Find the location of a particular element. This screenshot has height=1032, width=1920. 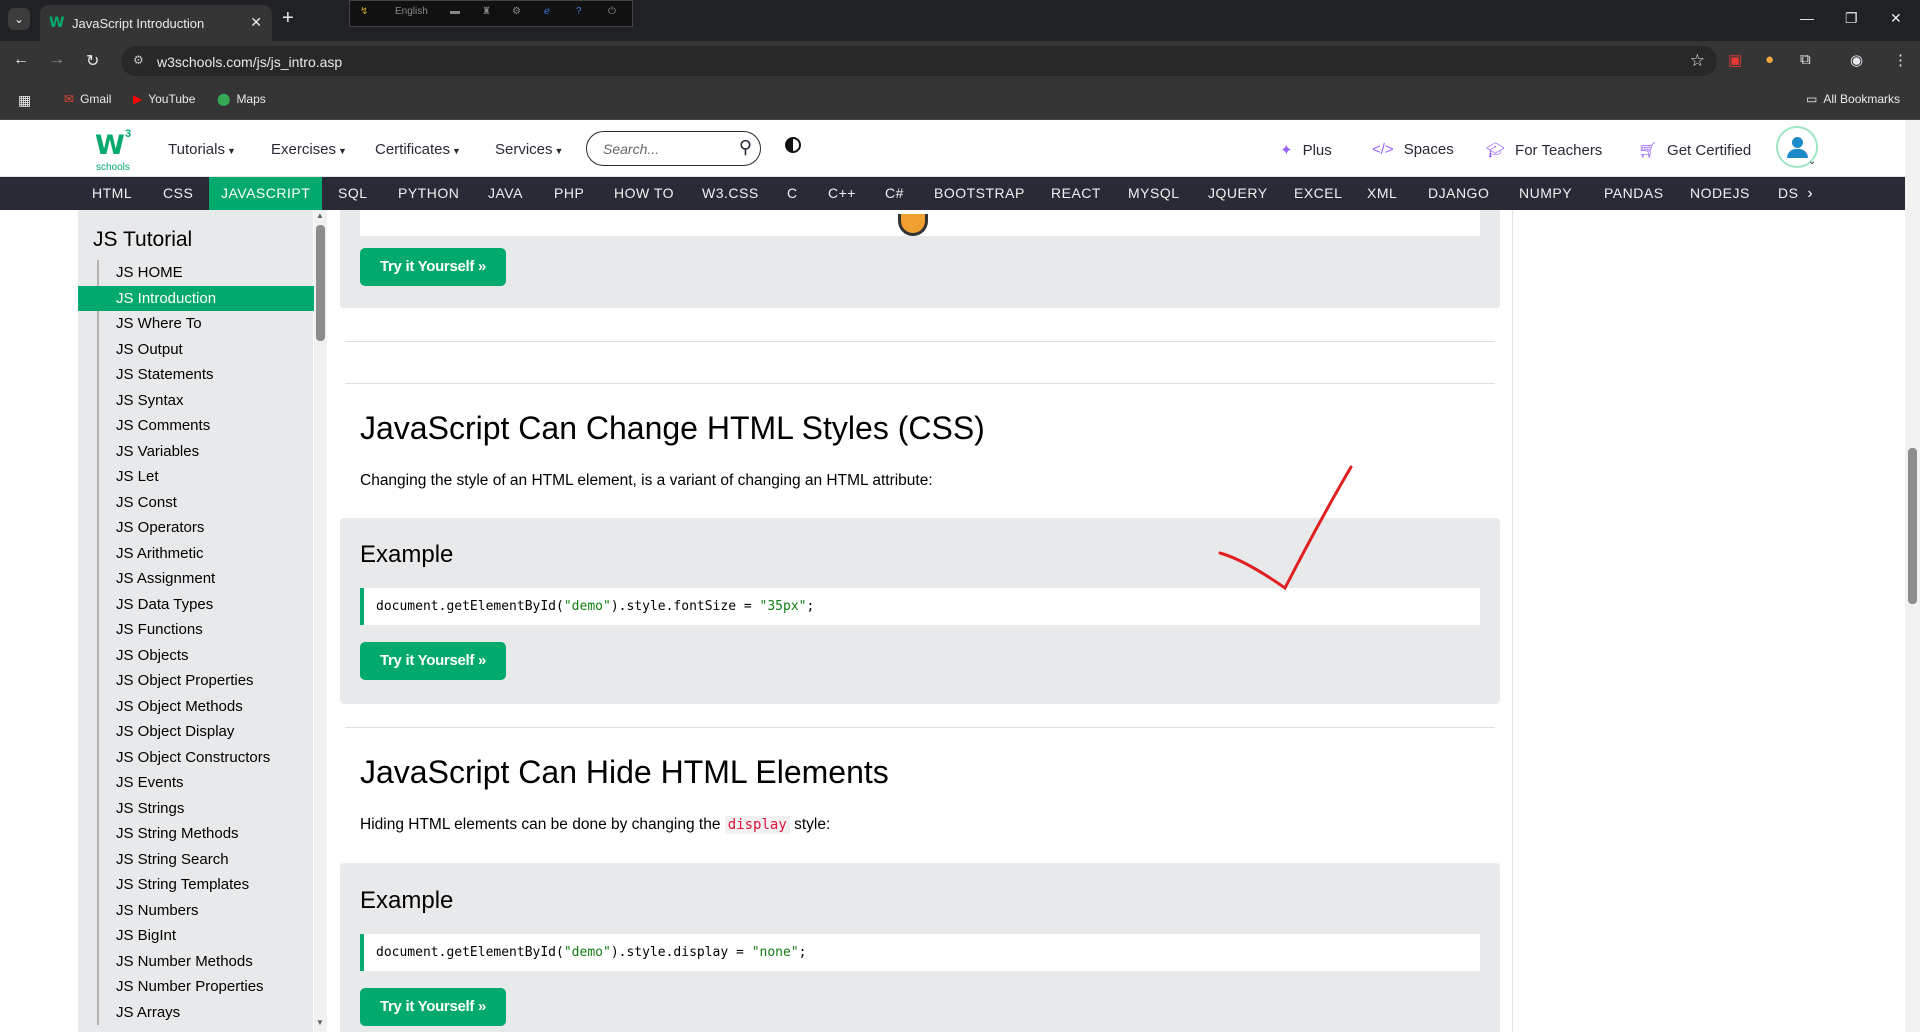

sidebar-item: JS String Templates is located at coordinates (206, 885).